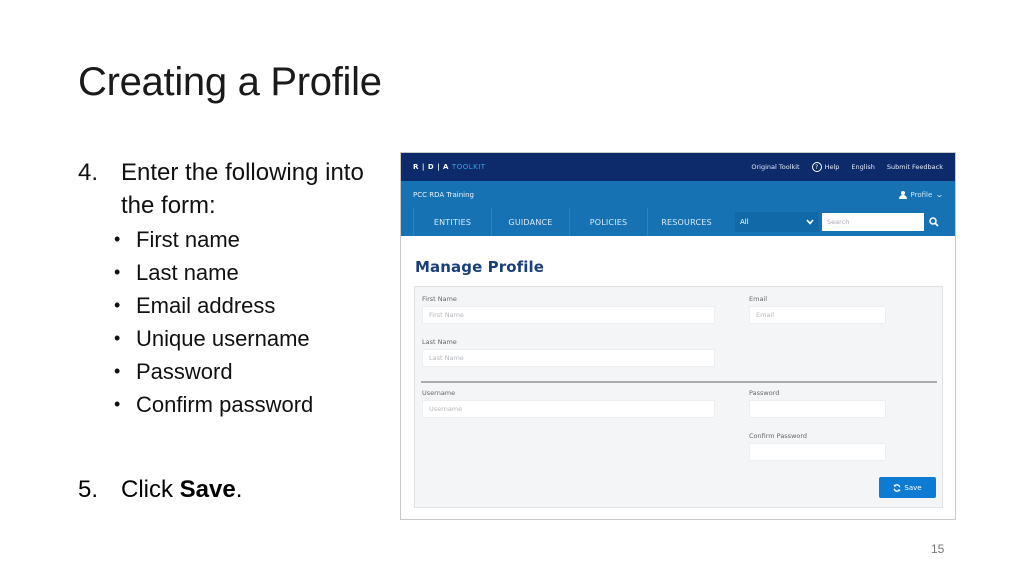 Image resolution: width=1024 pixels, height=576 pixels. What do you see at coordinates (686, 222) in the screenshot?
I see `tab-resources: RESOURCES` at bounding box center [686, 222].